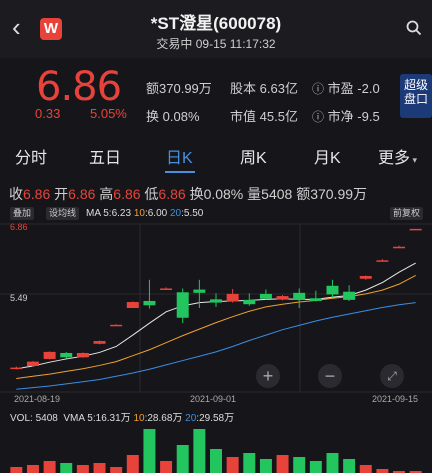  What do you see at coordinates (414, 160) in the screenshot?
I see `triangle-down-icon: ▾` at bounding box center [414, 160].